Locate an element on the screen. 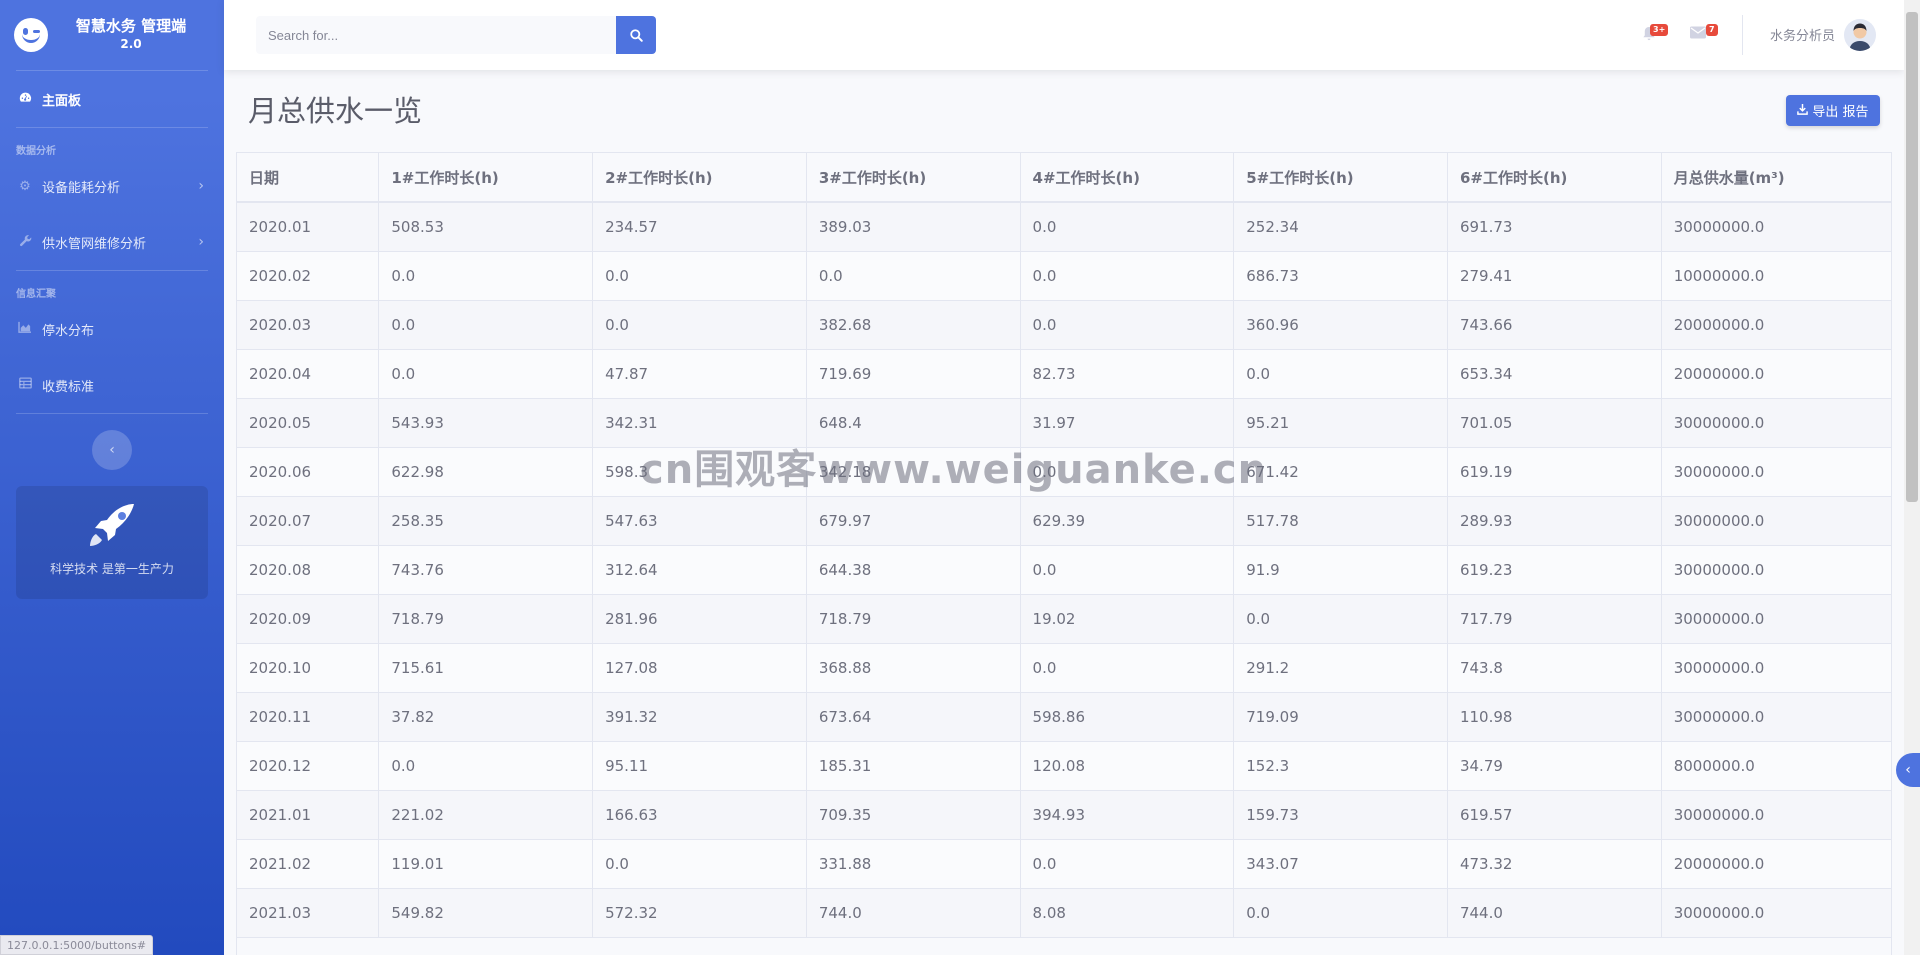  table-cell: 19.02 is located at coordinates (1127, 619).